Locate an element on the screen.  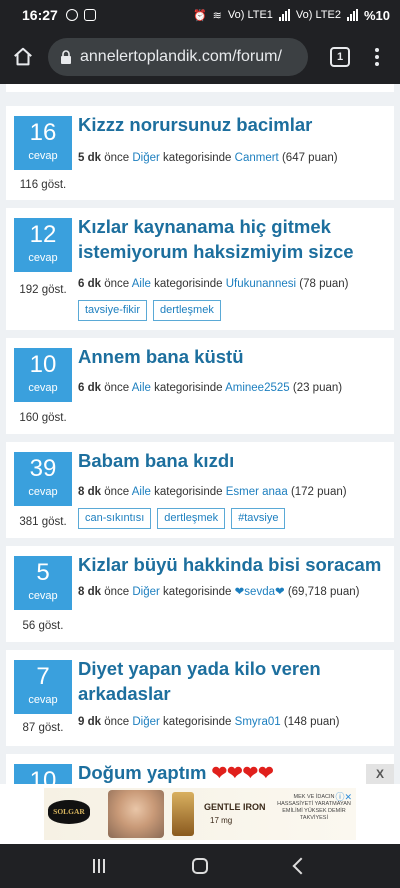
answer-count: 39 is located at coordinates (43, 468).